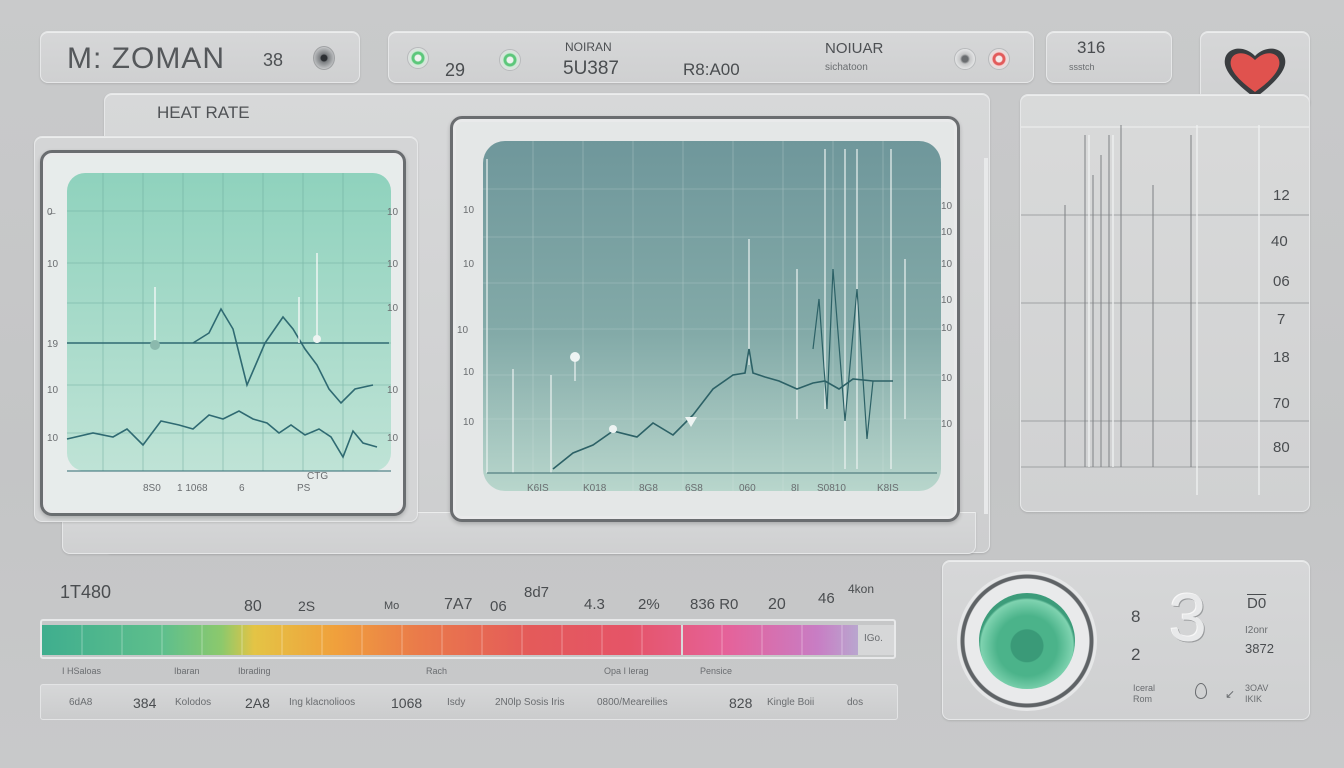 The width and height of the screenshot is (1344, 768). What do you see at coordinates (1082, 67) in the screenshot?
I see `box-sub: ssstch` at bounding box center [1082, 67].